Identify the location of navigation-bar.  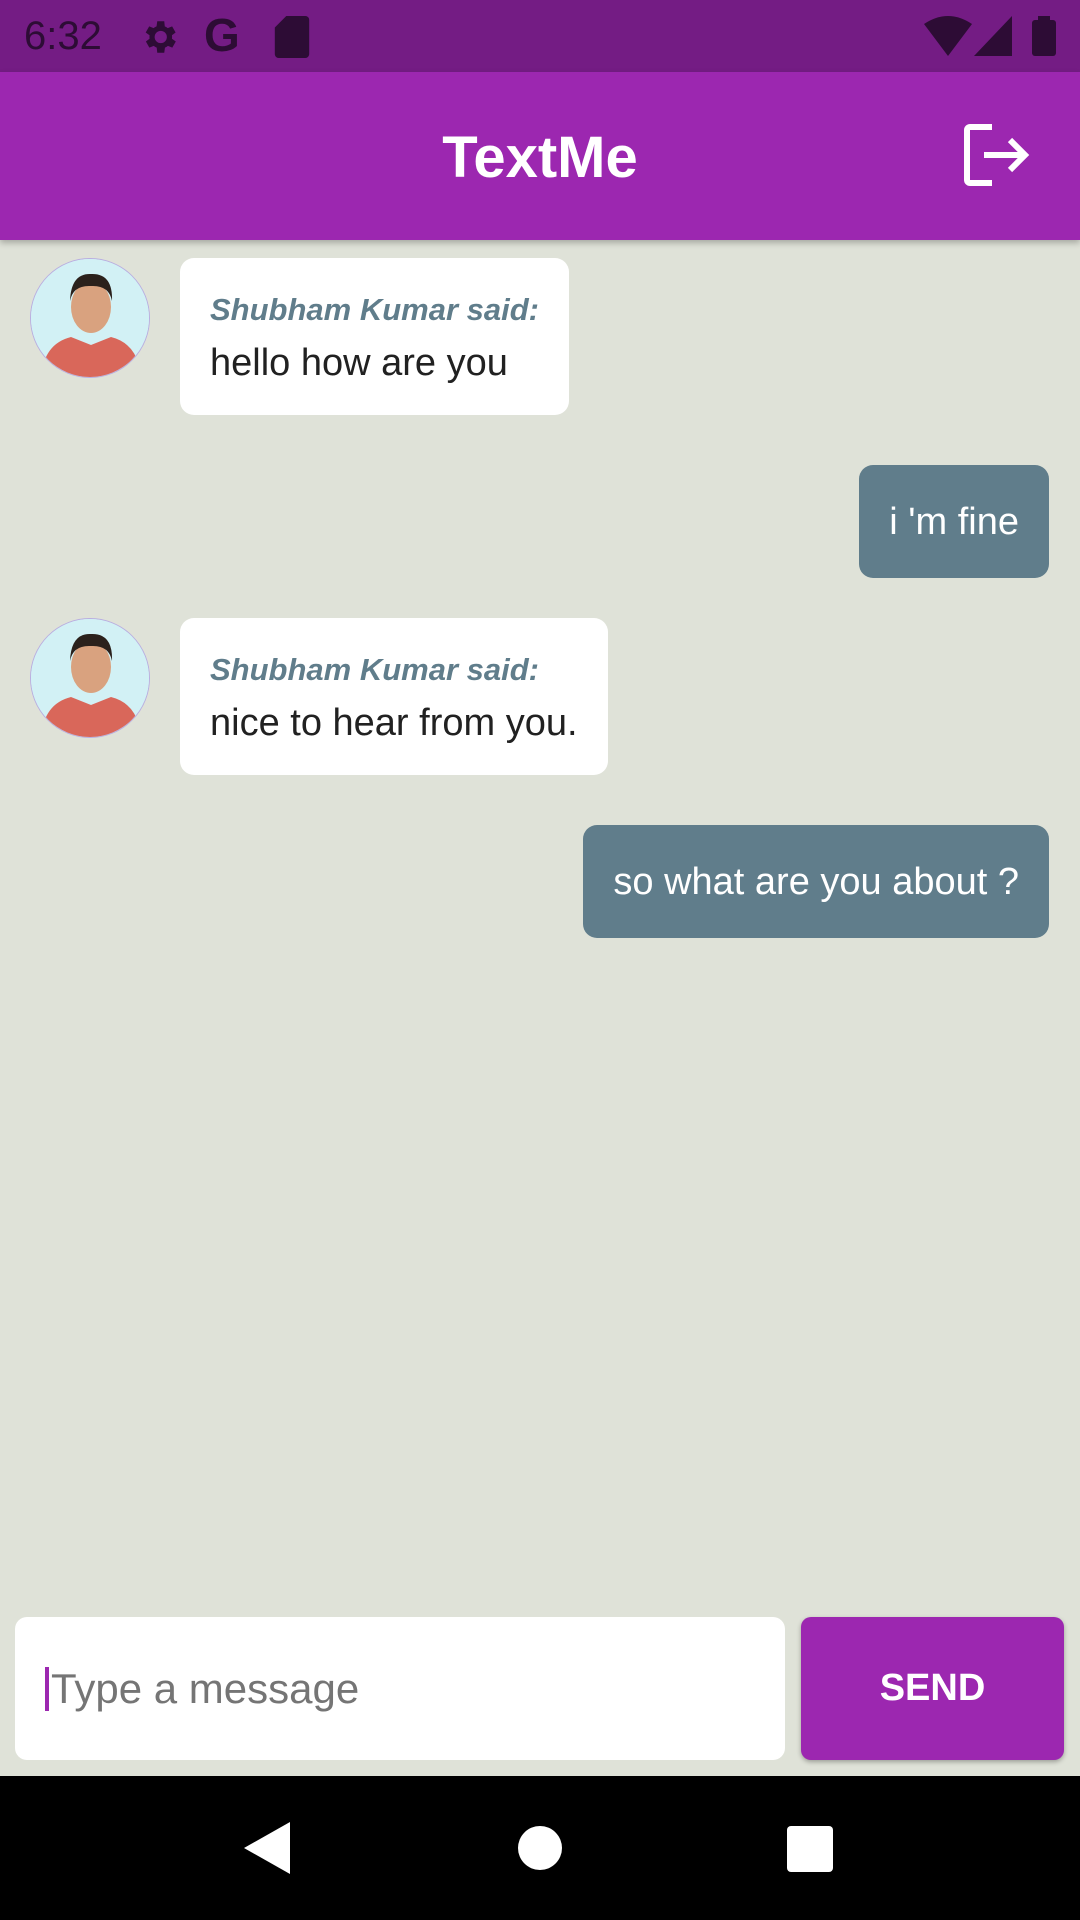
(540, 1848).